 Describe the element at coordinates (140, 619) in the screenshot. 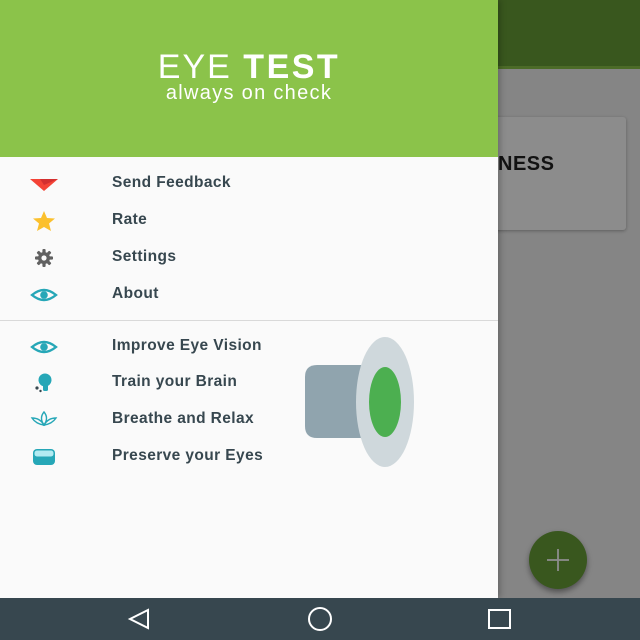

I see `back-icon` at that location.